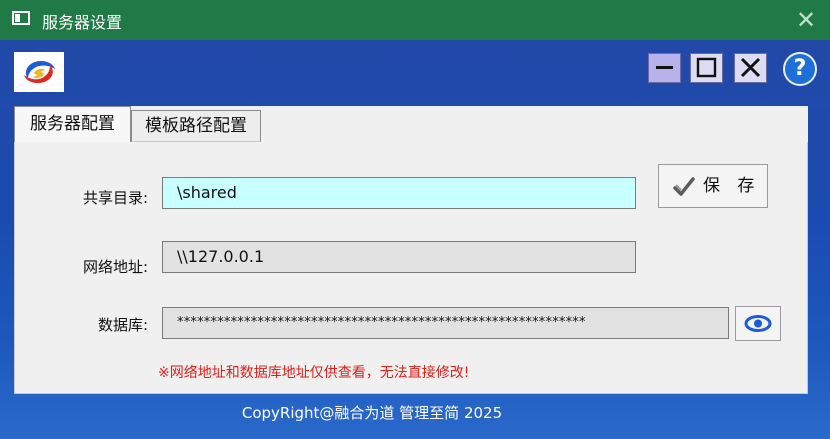  What do you see at coordinates (72, 124) in the screenshot?
I see `tab-server-config: 服务器配置` at bounding box center [72, 124].